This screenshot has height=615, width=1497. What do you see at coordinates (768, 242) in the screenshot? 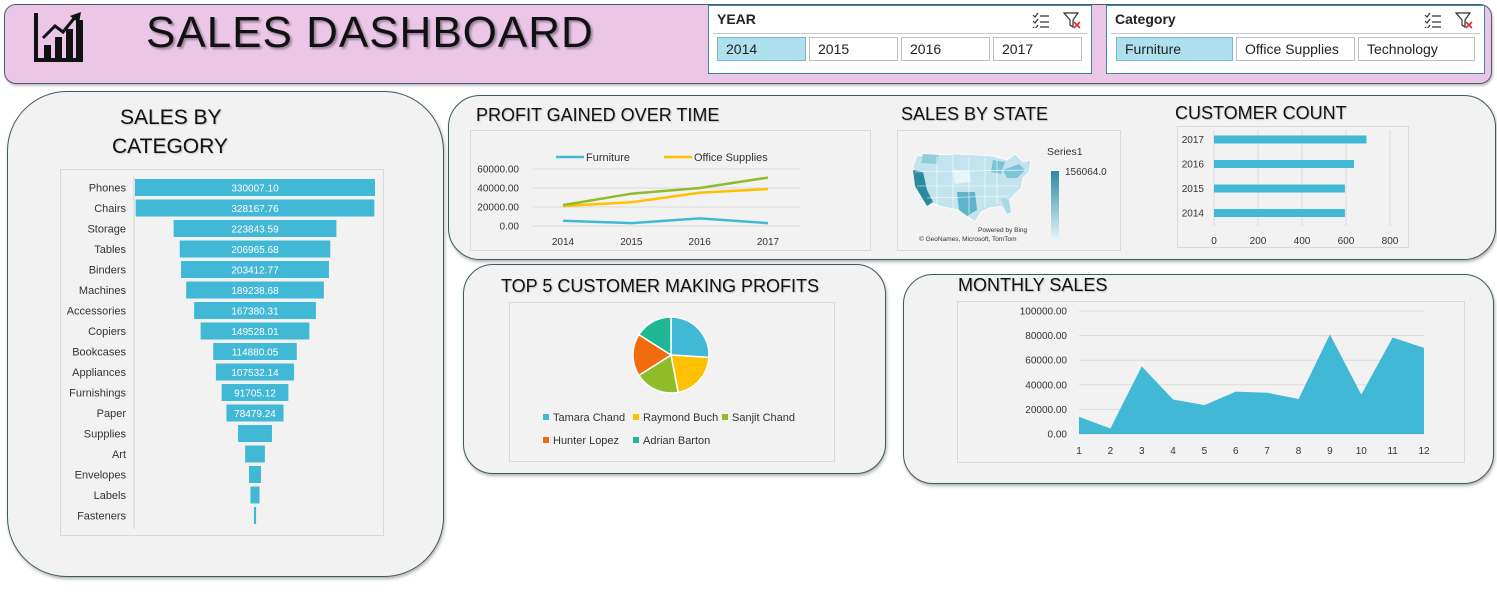
I see `profit-x-tick: 2017` at bounding box center [768, 242].